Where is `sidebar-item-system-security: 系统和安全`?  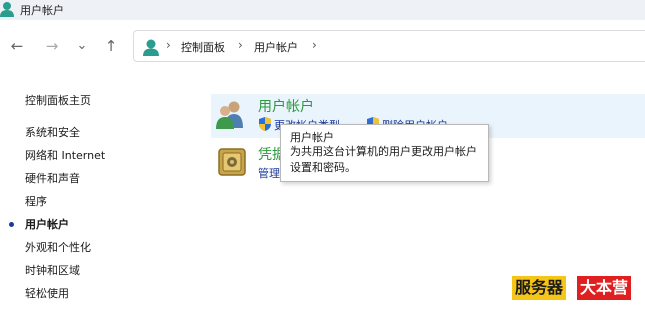
sidebar-item-system-security: 系统和安全 is located at coordinates (52, 132).